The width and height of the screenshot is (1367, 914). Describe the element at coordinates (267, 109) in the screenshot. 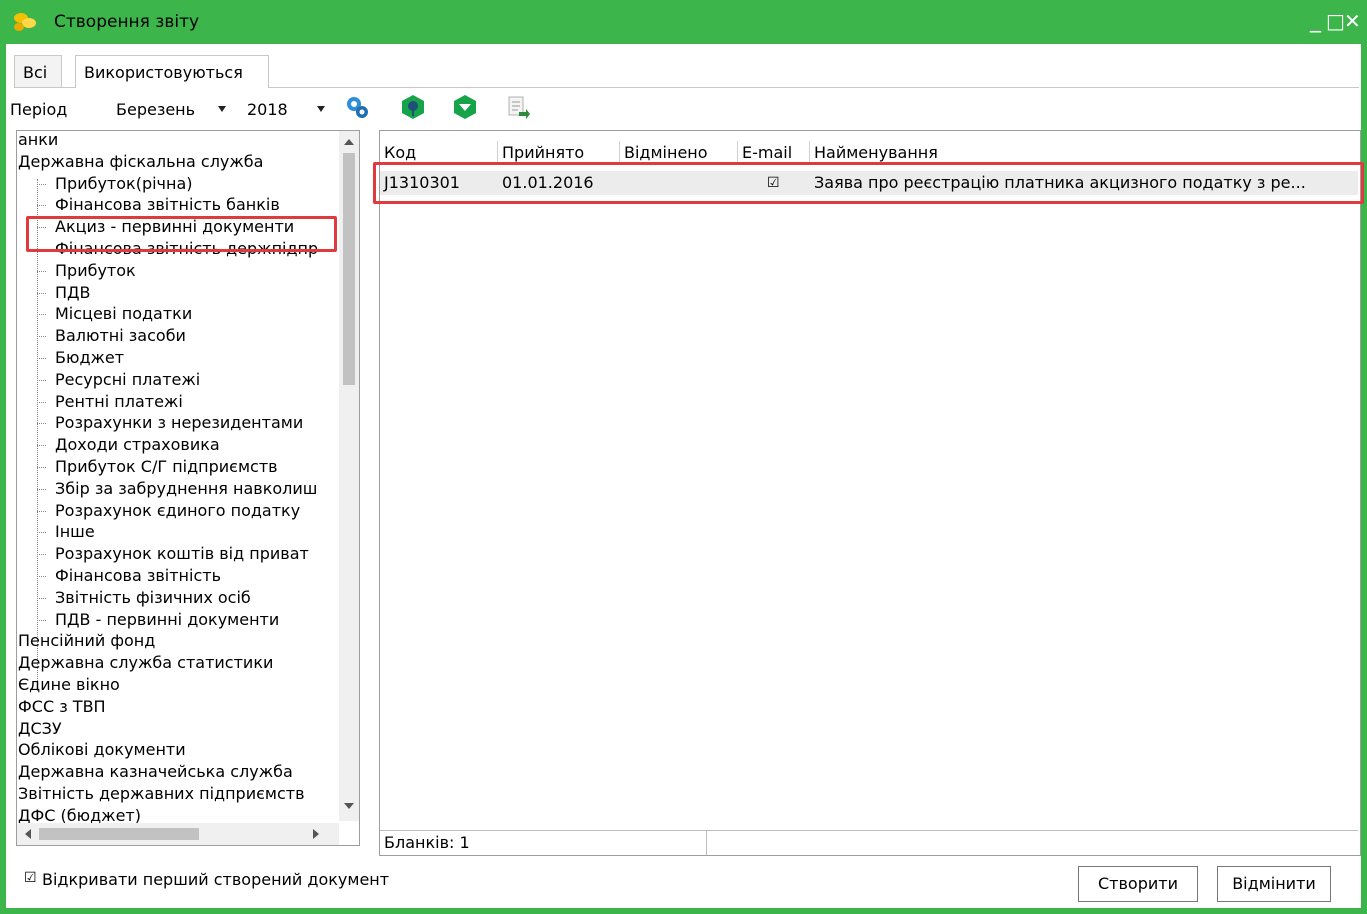

I see `year-select: 2018` at that location.